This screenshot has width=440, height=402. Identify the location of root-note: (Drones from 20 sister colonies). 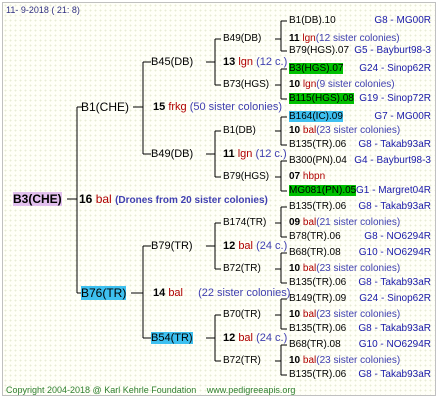
(191, 200).